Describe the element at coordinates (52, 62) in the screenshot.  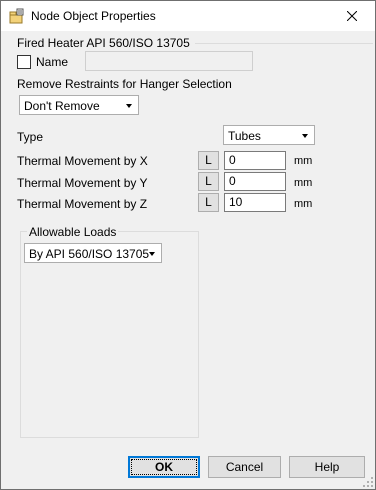
I see `name-label: Name` at that location.